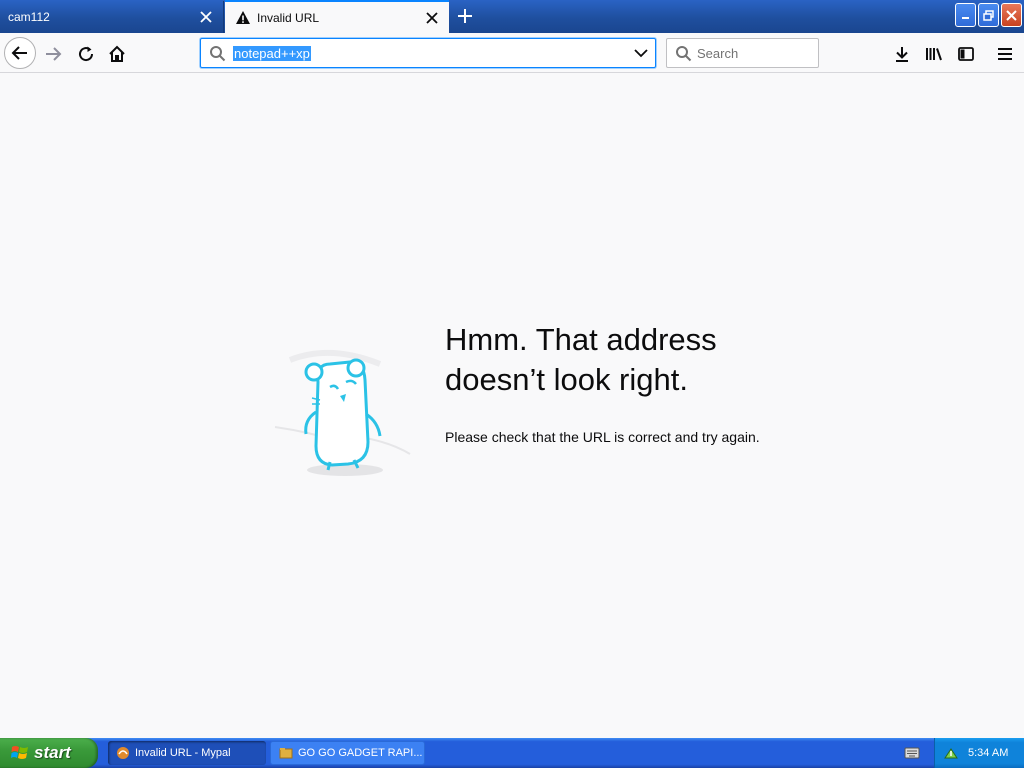 The image size is (1024, 768). I want to click on navigation-toolbar: notepad++xp Search, so click(512, 53).